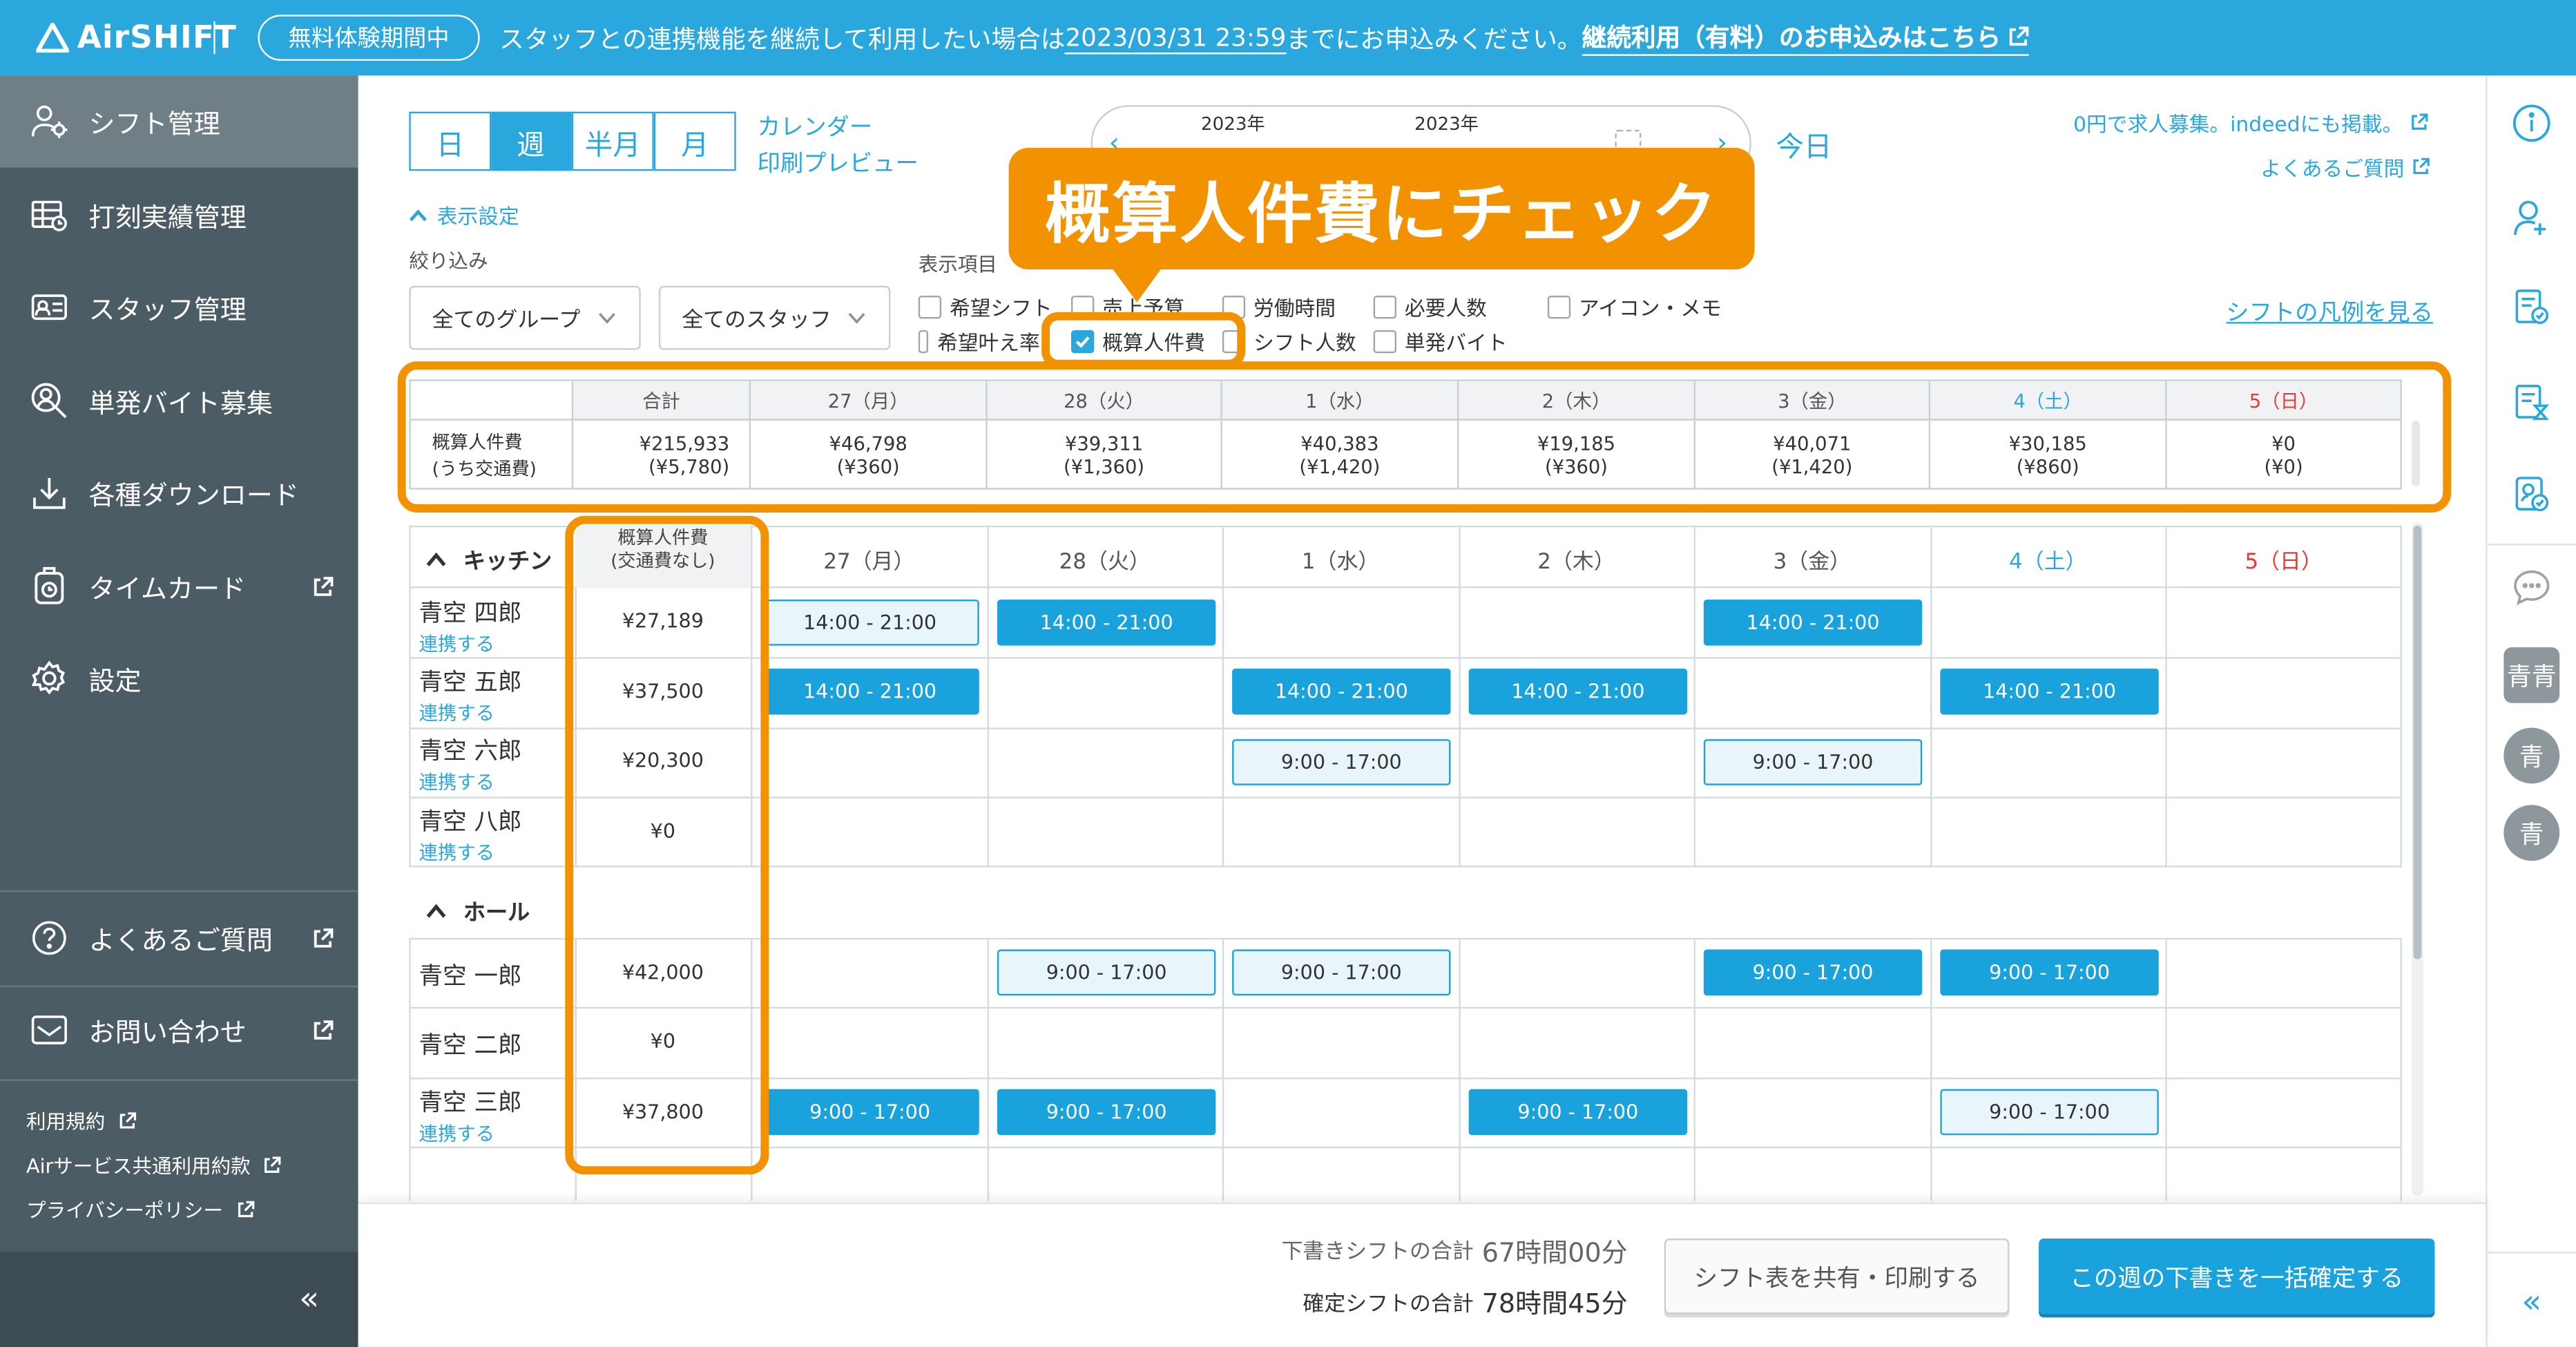  I want to click on sidebar-item-staff: スタッフ管理, so click(179, 307).